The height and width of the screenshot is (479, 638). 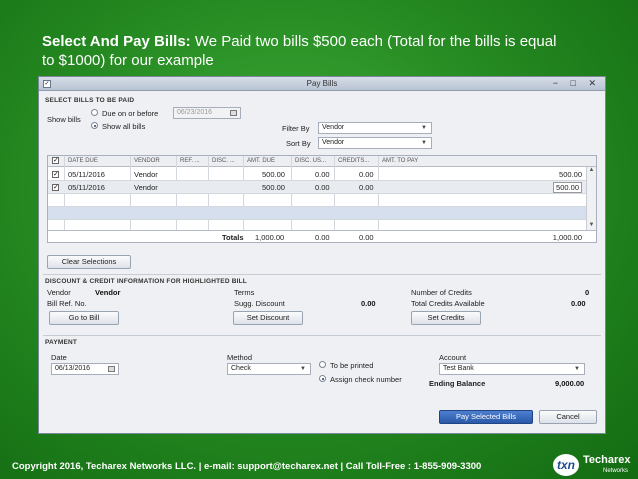 What do you see at coordinates (298, 143) in the screenshot?
I see `sort-by-label: Sort By` at bounding box center [298, 143].